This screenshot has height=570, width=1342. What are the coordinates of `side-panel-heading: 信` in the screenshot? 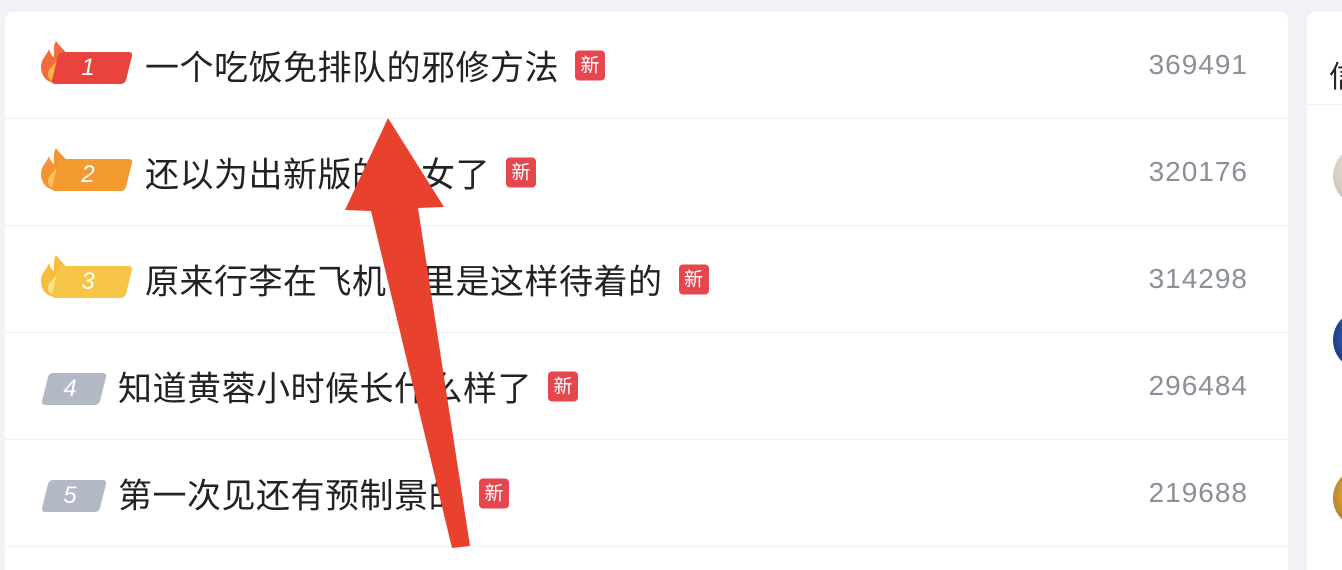 It's located at (1335, 74).